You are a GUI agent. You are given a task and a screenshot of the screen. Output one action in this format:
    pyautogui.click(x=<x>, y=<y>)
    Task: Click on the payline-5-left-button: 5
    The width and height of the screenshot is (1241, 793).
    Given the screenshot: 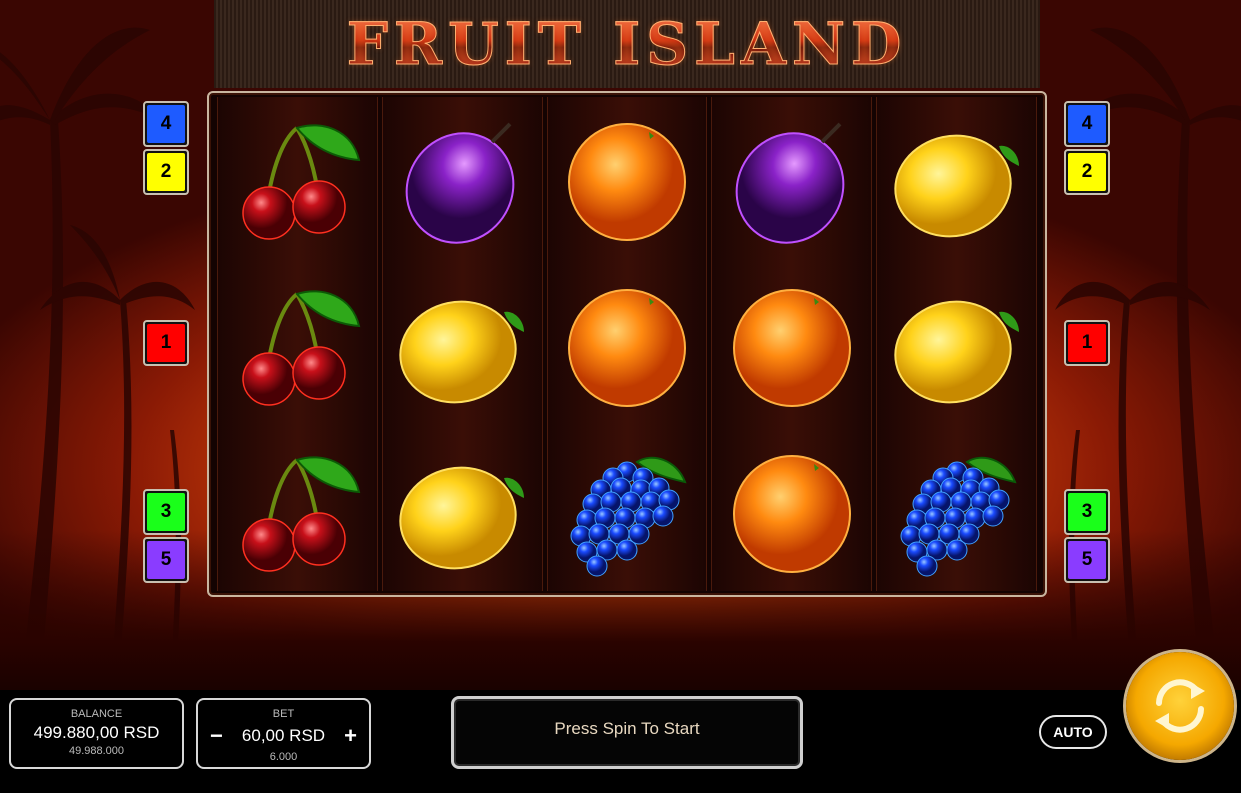 What is the action you would take?
    pyautogui.click(x=166, y=560)
    